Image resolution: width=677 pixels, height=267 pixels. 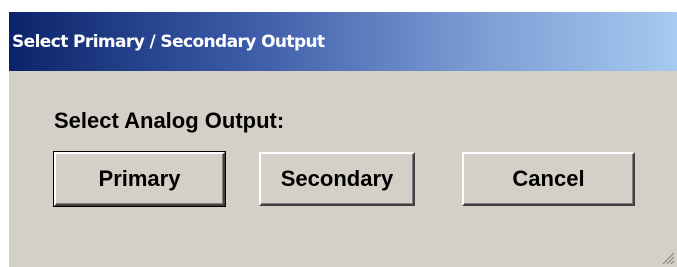 What do you see at coordinates (169, 120) in the screenshot?
I see `analog-output-prompt: Select Analog Output:` at bounding box center [169, 120].